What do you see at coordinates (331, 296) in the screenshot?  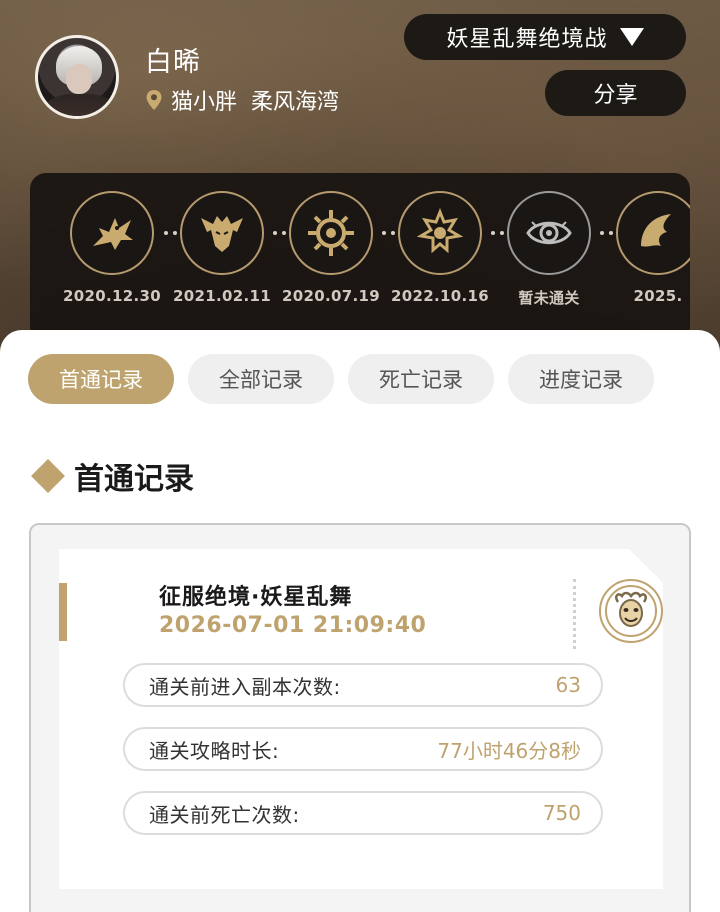 I see `achievement-date: 2020.07.19` at bounding box center [331, 296].